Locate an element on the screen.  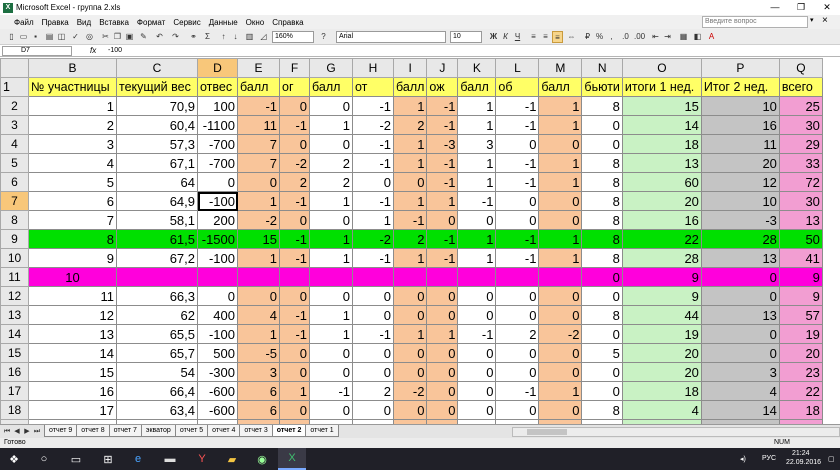
cell: 12 is located at coordinates (740, 182).